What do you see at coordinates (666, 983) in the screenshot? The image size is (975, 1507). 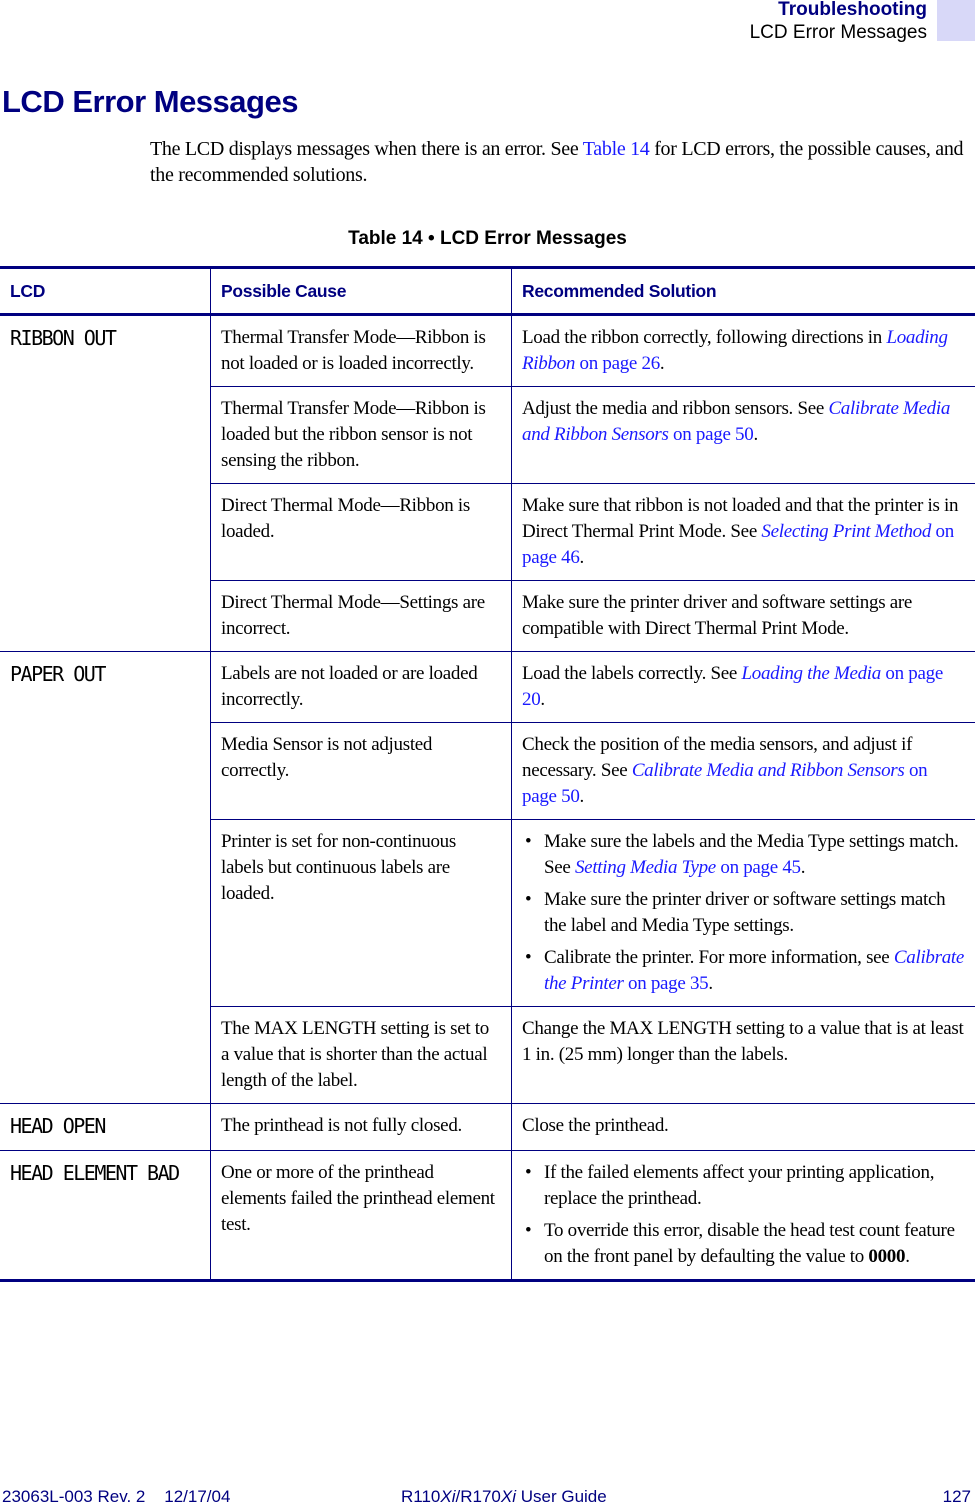 I see `page-reference-link: on page 35` at bounding box center [666, 983].